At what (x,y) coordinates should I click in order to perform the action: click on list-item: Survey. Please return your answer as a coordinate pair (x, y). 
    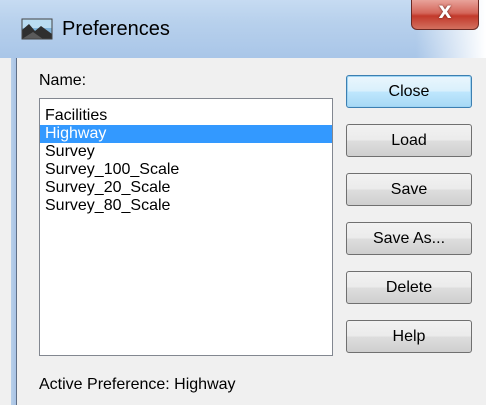
    Looking at the image, I should click on (186, 152).